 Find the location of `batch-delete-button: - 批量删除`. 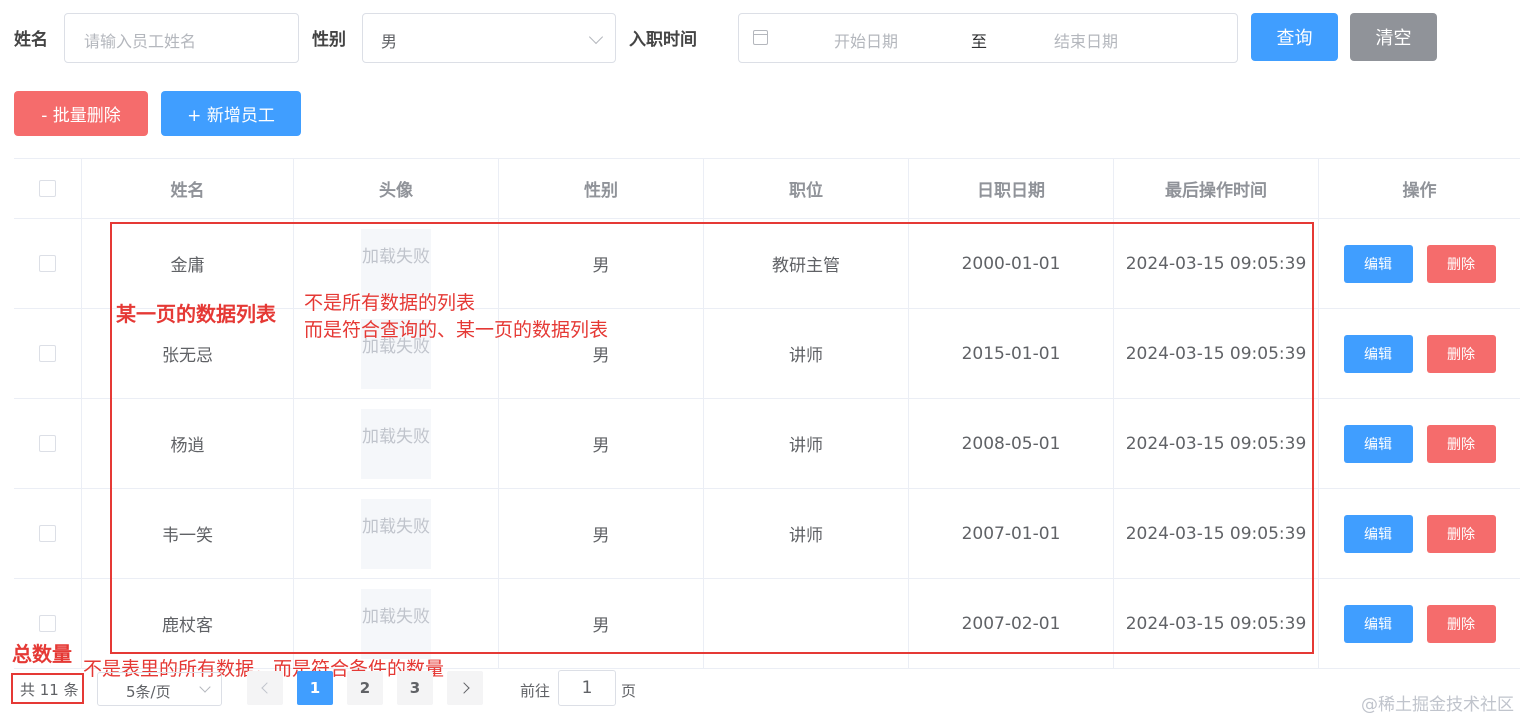

batch-delete-button: - 批量删除 is located at coordinates (81, 113).